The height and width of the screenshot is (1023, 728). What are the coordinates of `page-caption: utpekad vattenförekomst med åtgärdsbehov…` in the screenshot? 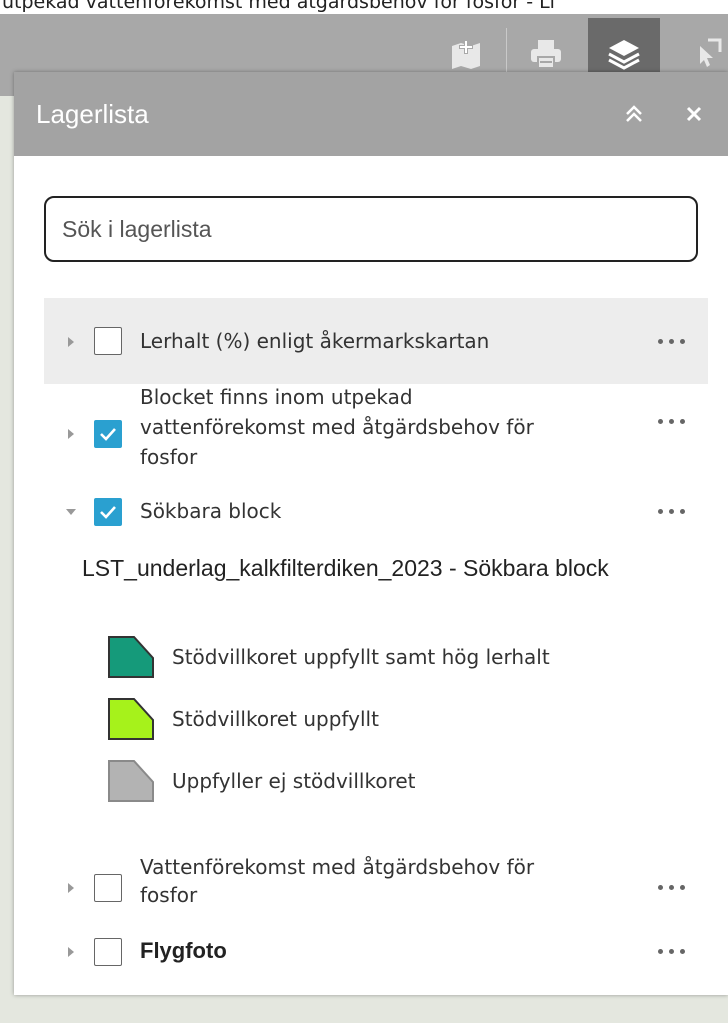 It's located at (364, 7).